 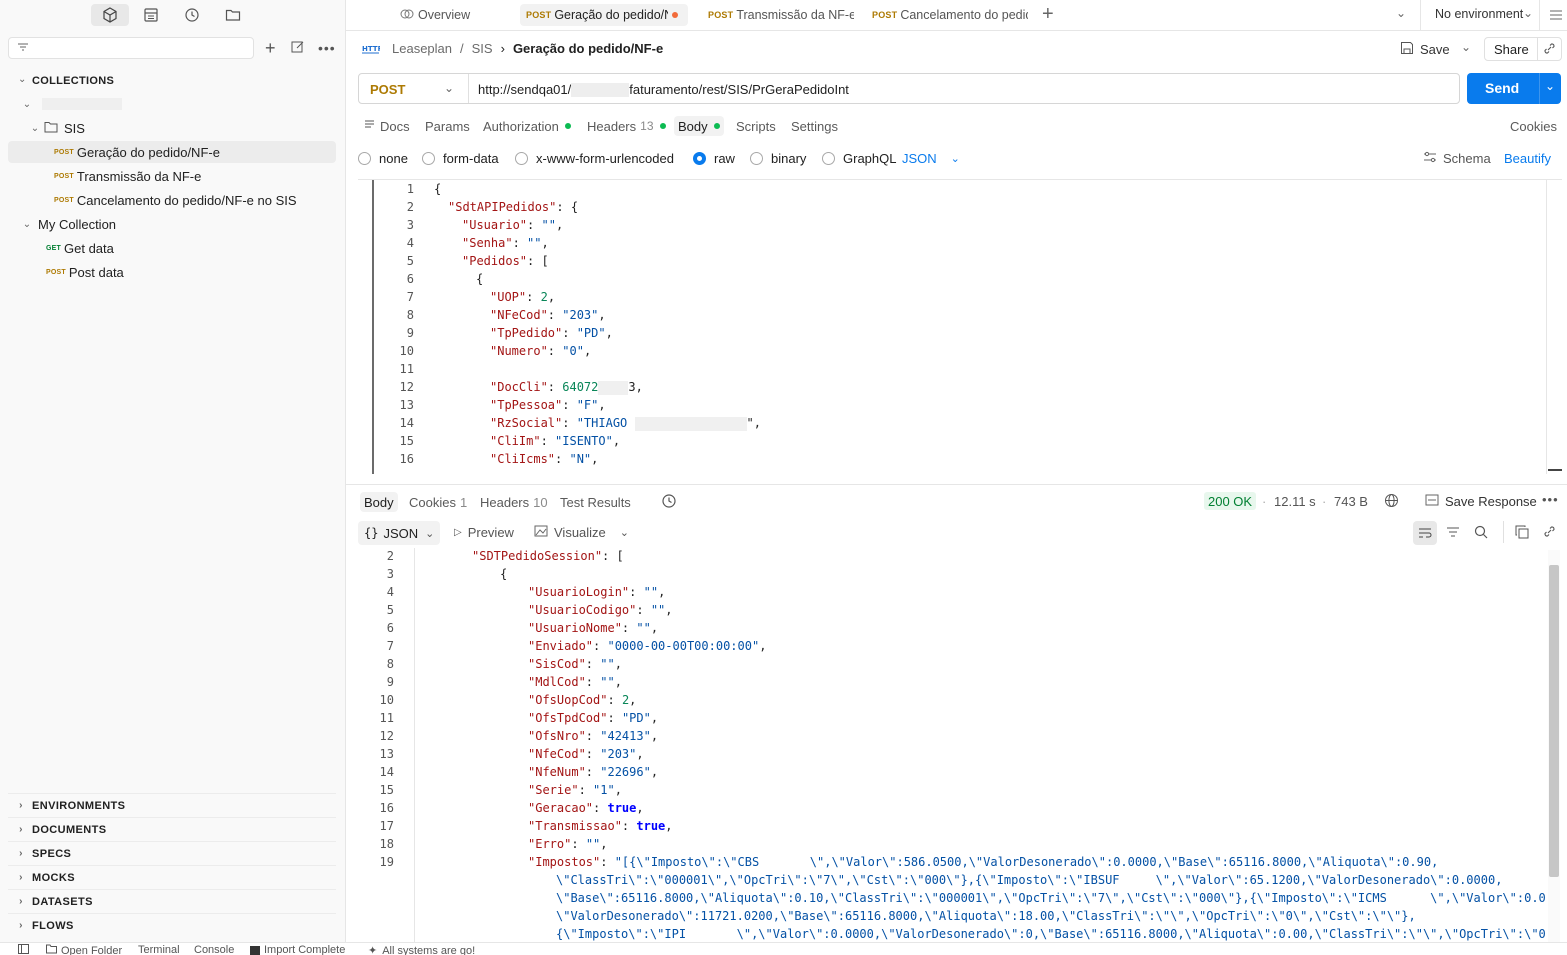 What do you see at coordinates (1401, 13) in the screenshot?
I see `tabs-dropdown-icon: ⌄` at bounding box center [1401, 13].